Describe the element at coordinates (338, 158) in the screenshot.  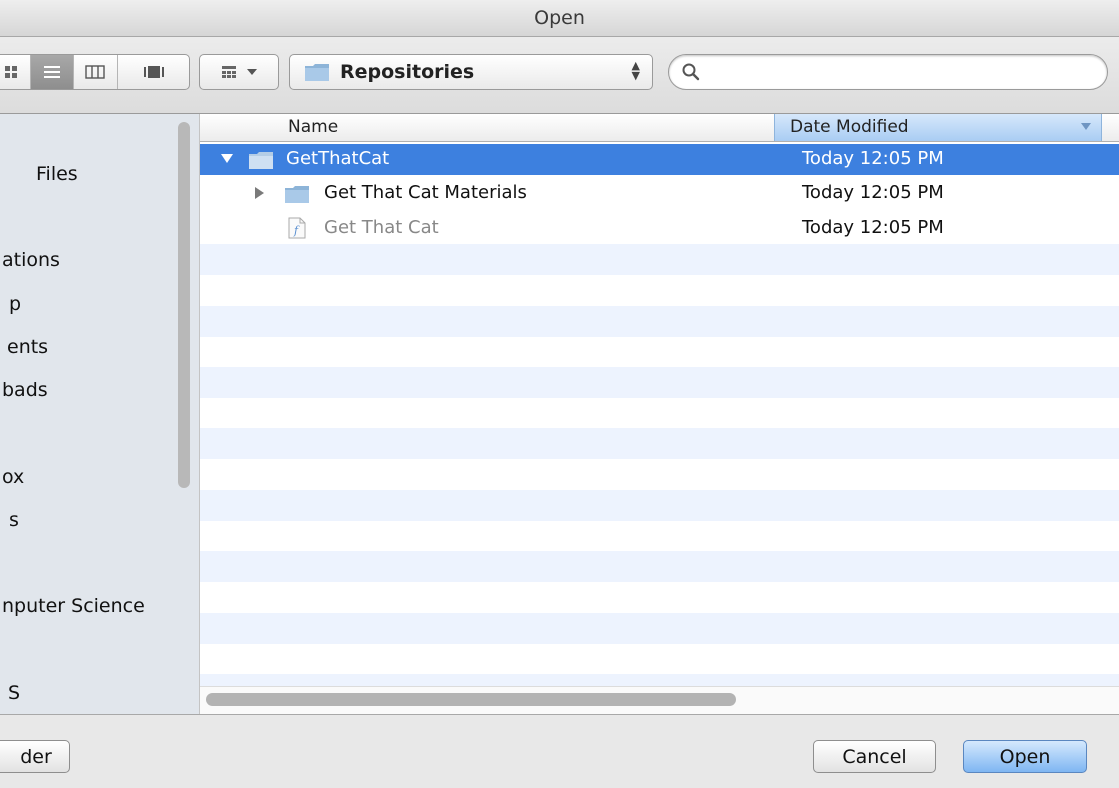
I see `file-name: GetThatCat` at that location.